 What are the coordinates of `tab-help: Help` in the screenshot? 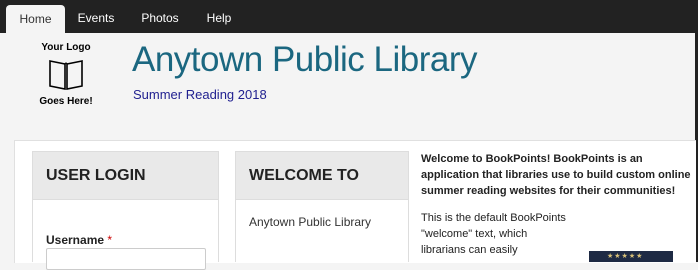 It's located at (219, 16).